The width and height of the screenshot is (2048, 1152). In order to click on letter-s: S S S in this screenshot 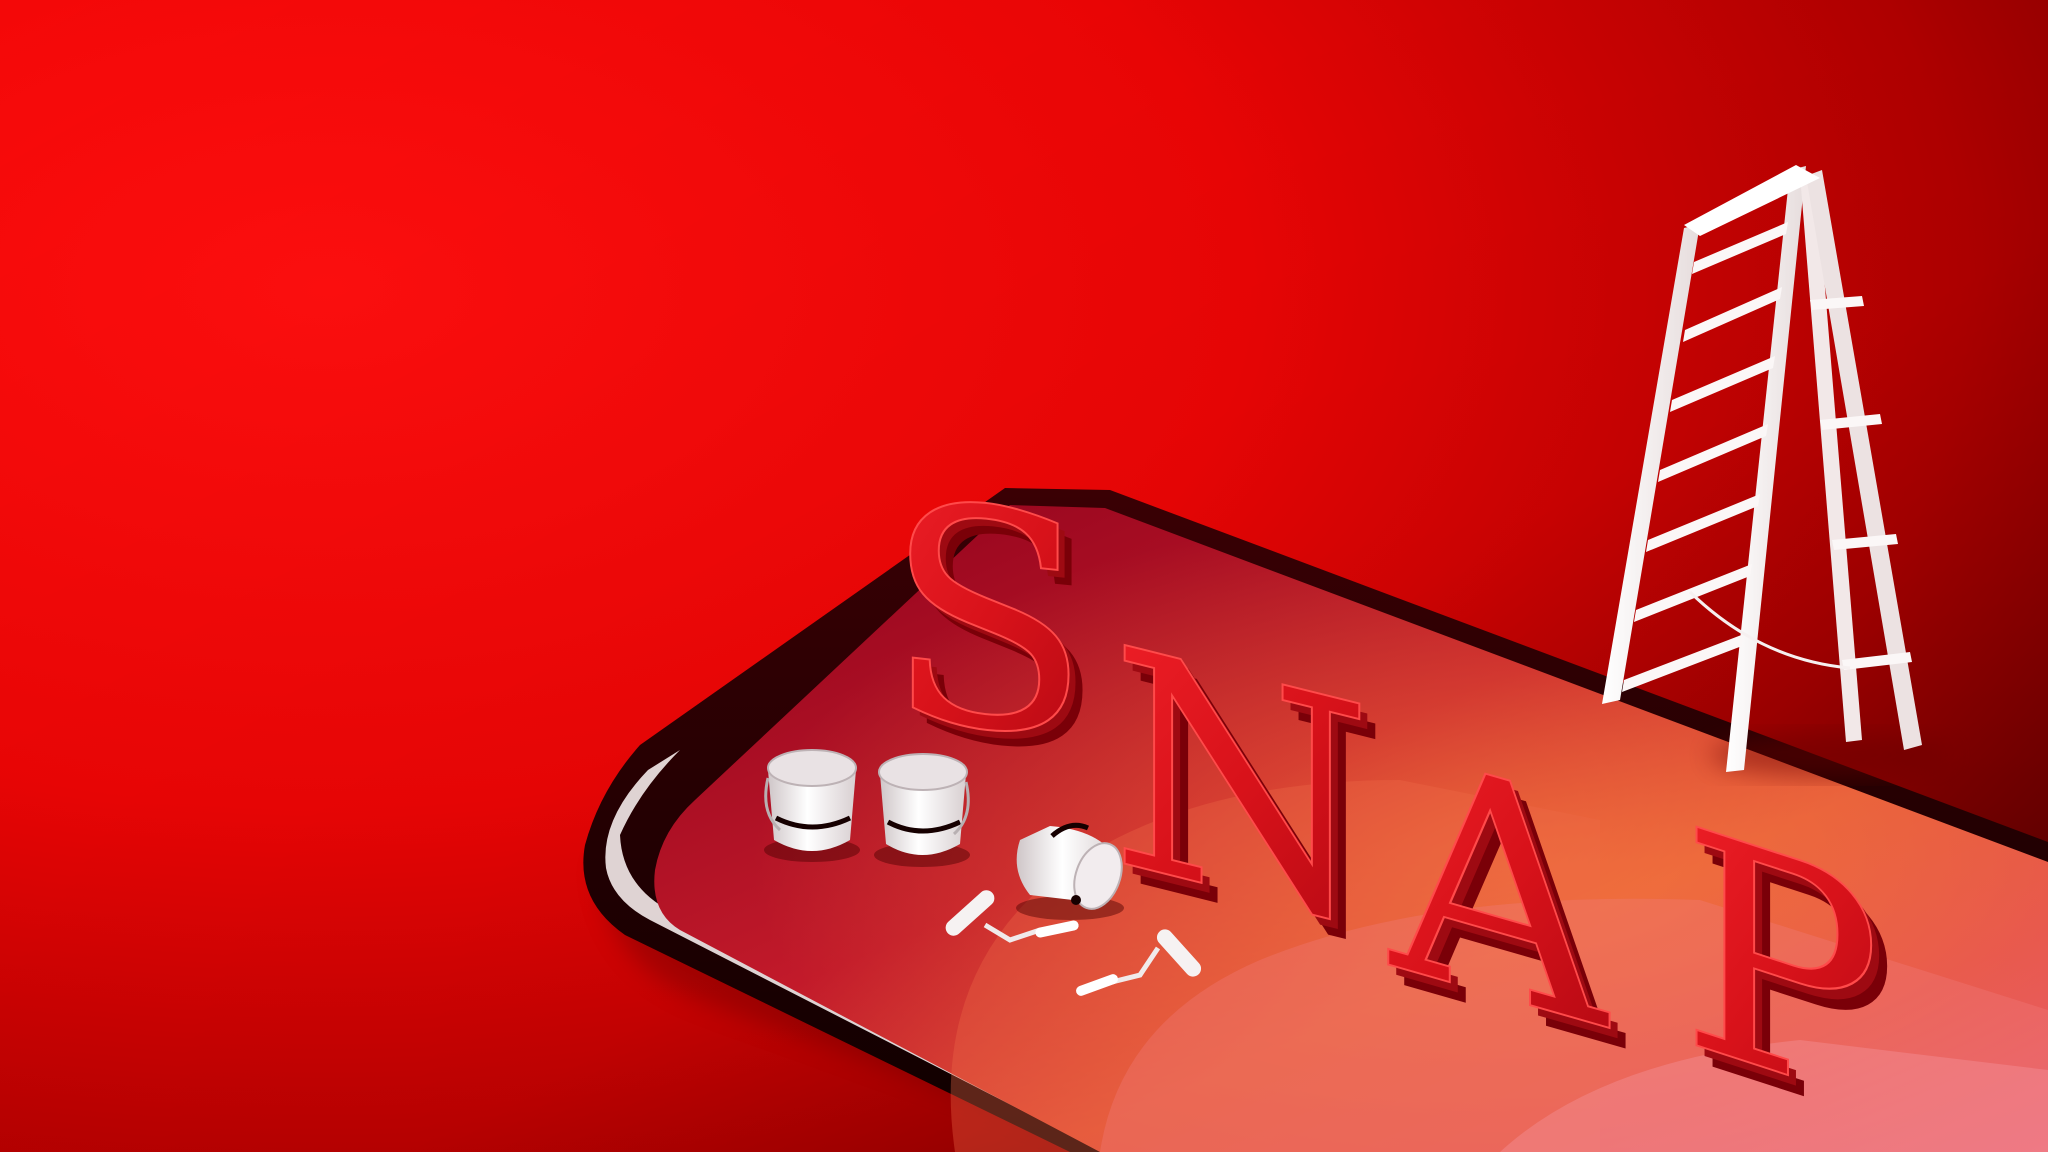, I will do `click(994, 629)`.